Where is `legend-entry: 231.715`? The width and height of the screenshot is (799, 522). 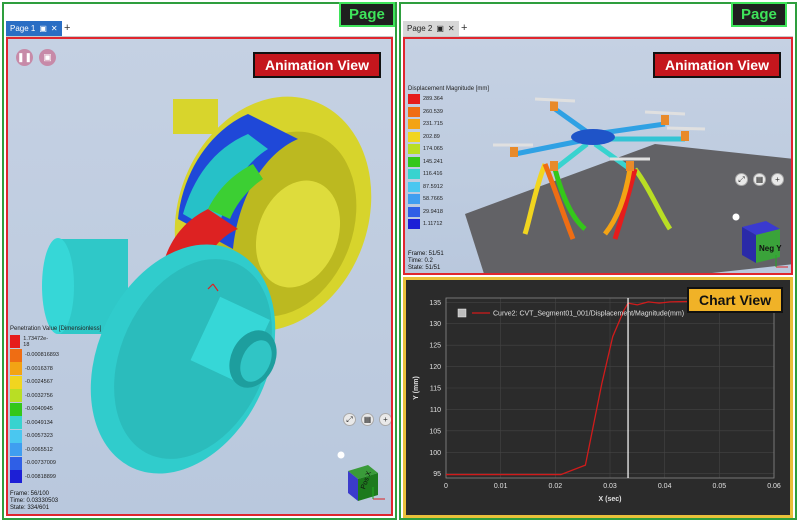
legend-entry: 231.715 is located at coordinates (425, 124).